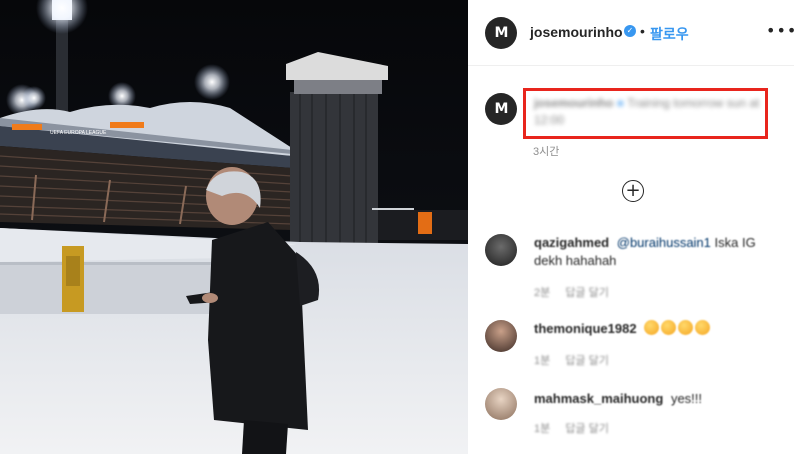 The height and width of the screenshot is (454, 794). I want to click on comment-time: 2분, so click(542, 293).